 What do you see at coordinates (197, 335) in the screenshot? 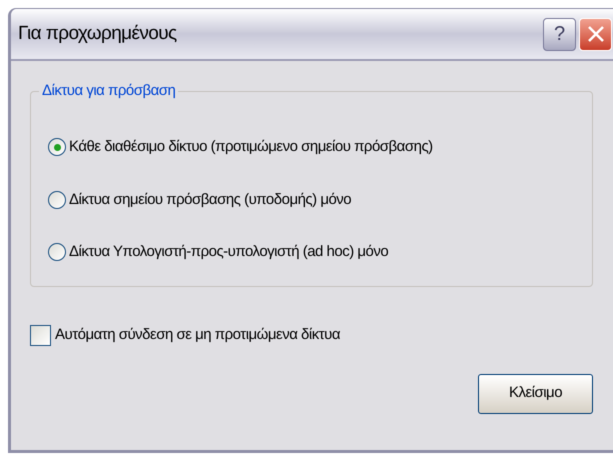
I see `checkbox-label: Αυτόματη σύνδεση σε μη προτιμώμενα δίκτυα` at bounding box center [197, 335].